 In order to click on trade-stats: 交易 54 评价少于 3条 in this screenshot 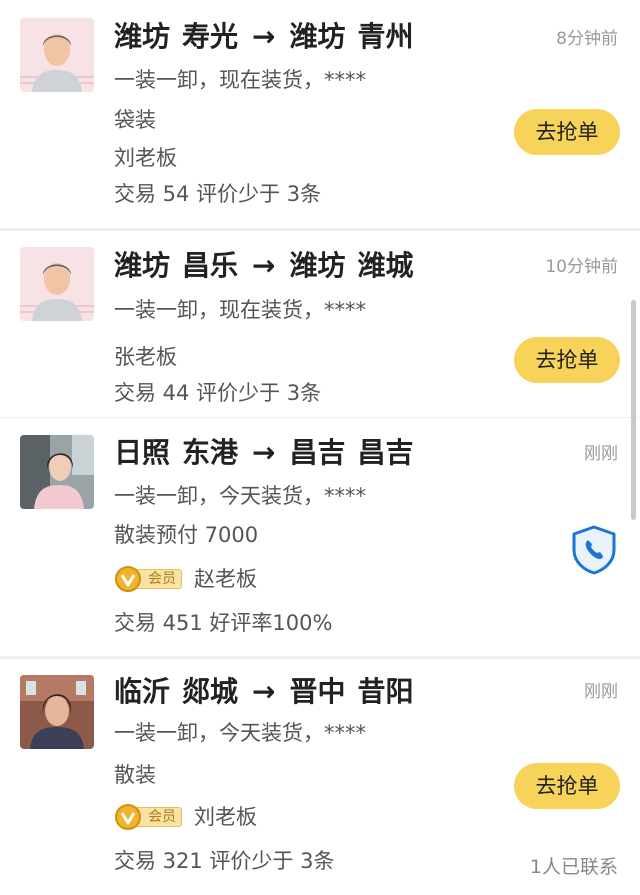, I will do `click(218, 194)`.